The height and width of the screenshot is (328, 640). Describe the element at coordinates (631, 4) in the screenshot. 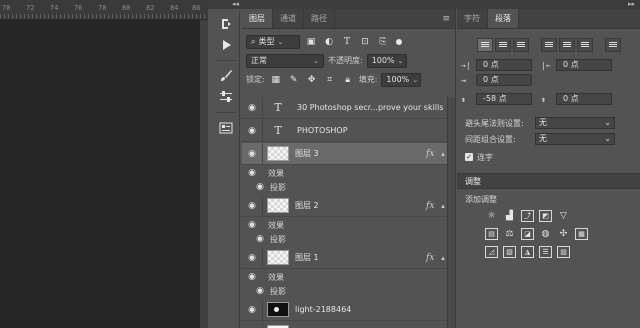

I see `collapse-right-icon: ▸▸` at that location.